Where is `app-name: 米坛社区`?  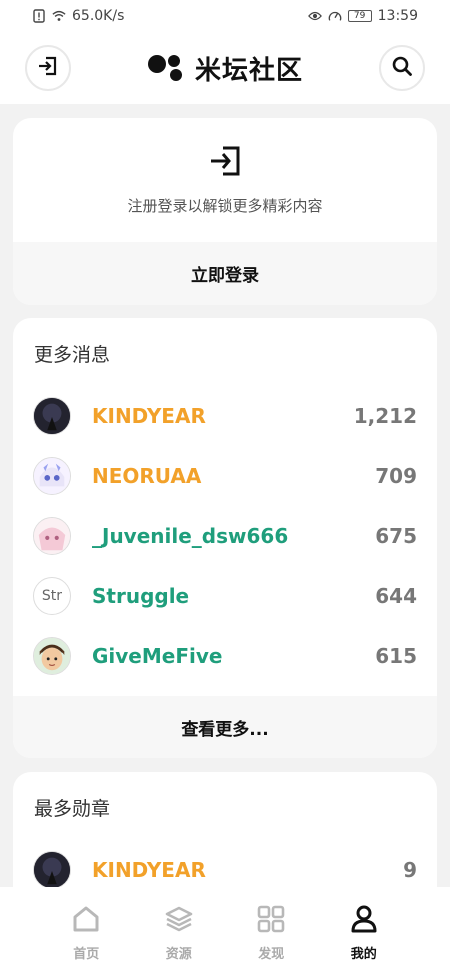 app-name: 米坛社区 is located at coordinates (248, 70).